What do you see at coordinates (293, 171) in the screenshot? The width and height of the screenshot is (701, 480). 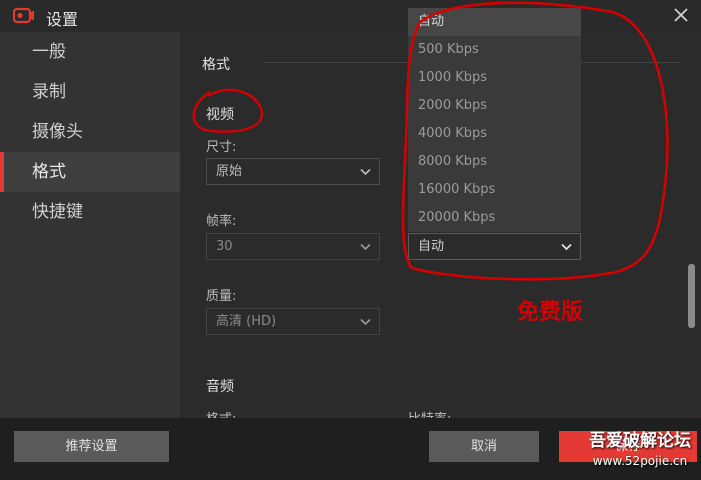 I see `size-select: 原始` at bounding box center [293, 171].